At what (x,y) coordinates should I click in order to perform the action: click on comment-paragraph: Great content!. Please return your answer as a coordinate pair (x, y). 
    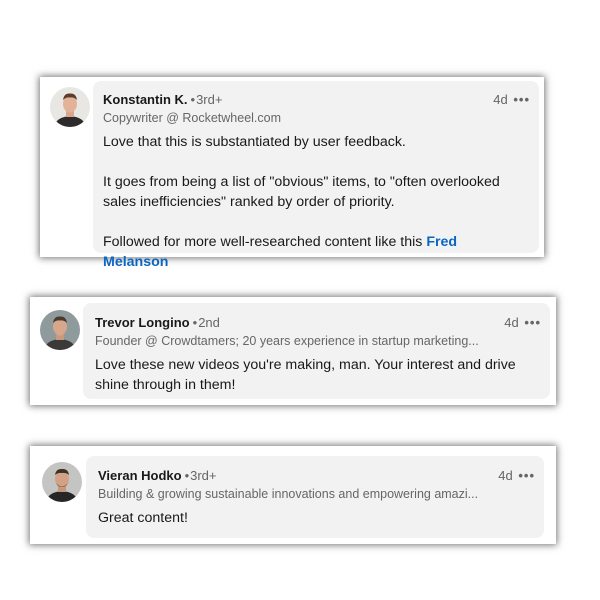
    Looking at the image, I should click on (143, 518).